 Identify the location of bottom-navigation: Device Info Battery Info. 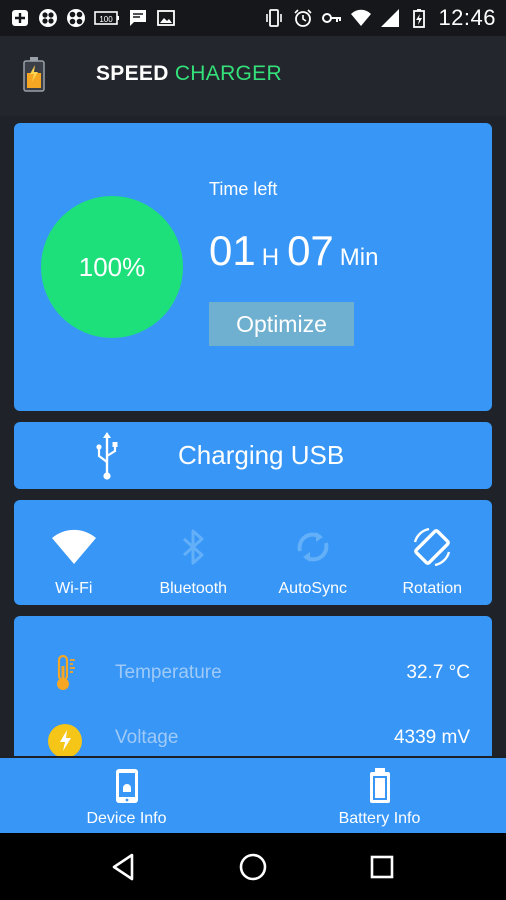
(253, 794).